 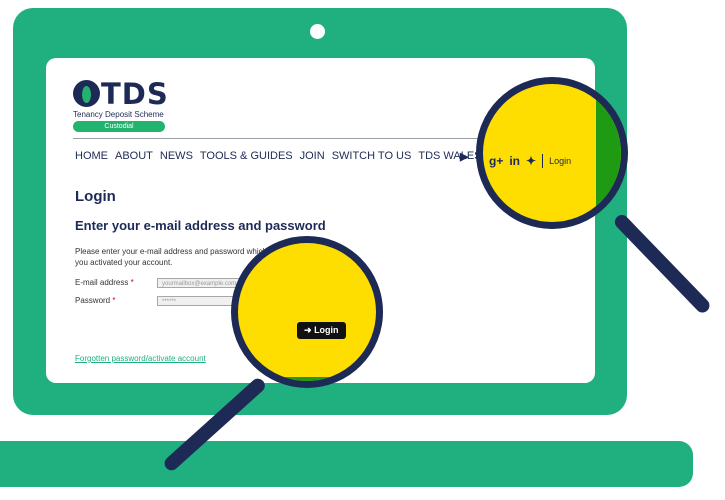 I want to click on laptop-base, so click(x=346, y=464).